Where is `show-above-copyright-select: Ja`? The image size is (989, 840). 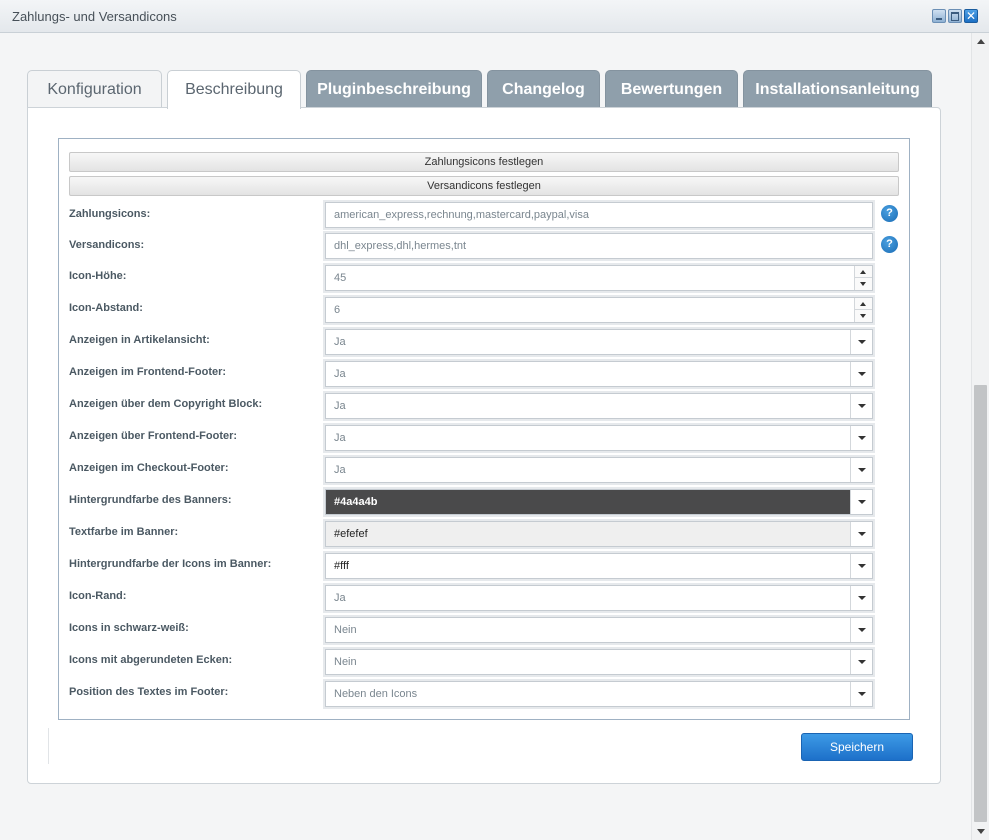 show-above-copyright-select: Ja is located at coordinates (599, 406).